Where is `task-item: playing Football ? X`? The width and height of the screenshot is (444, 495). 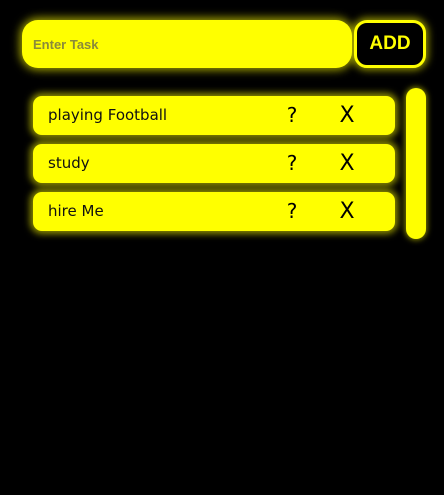
task-item: playing Football ? X is located at coordinates (214, 115).